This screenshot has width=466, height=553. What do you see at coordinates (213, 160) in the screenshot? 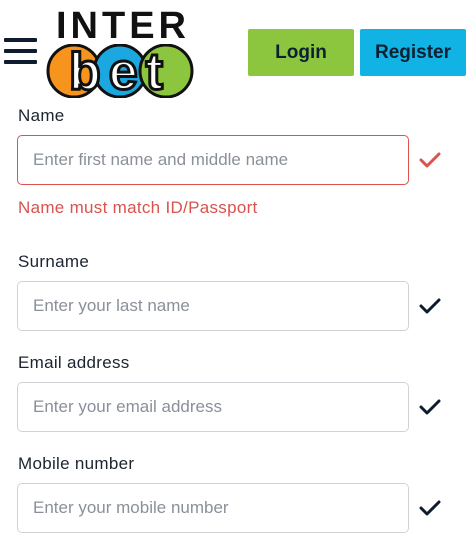
I see `name-input` at bounding box center [213, 160].